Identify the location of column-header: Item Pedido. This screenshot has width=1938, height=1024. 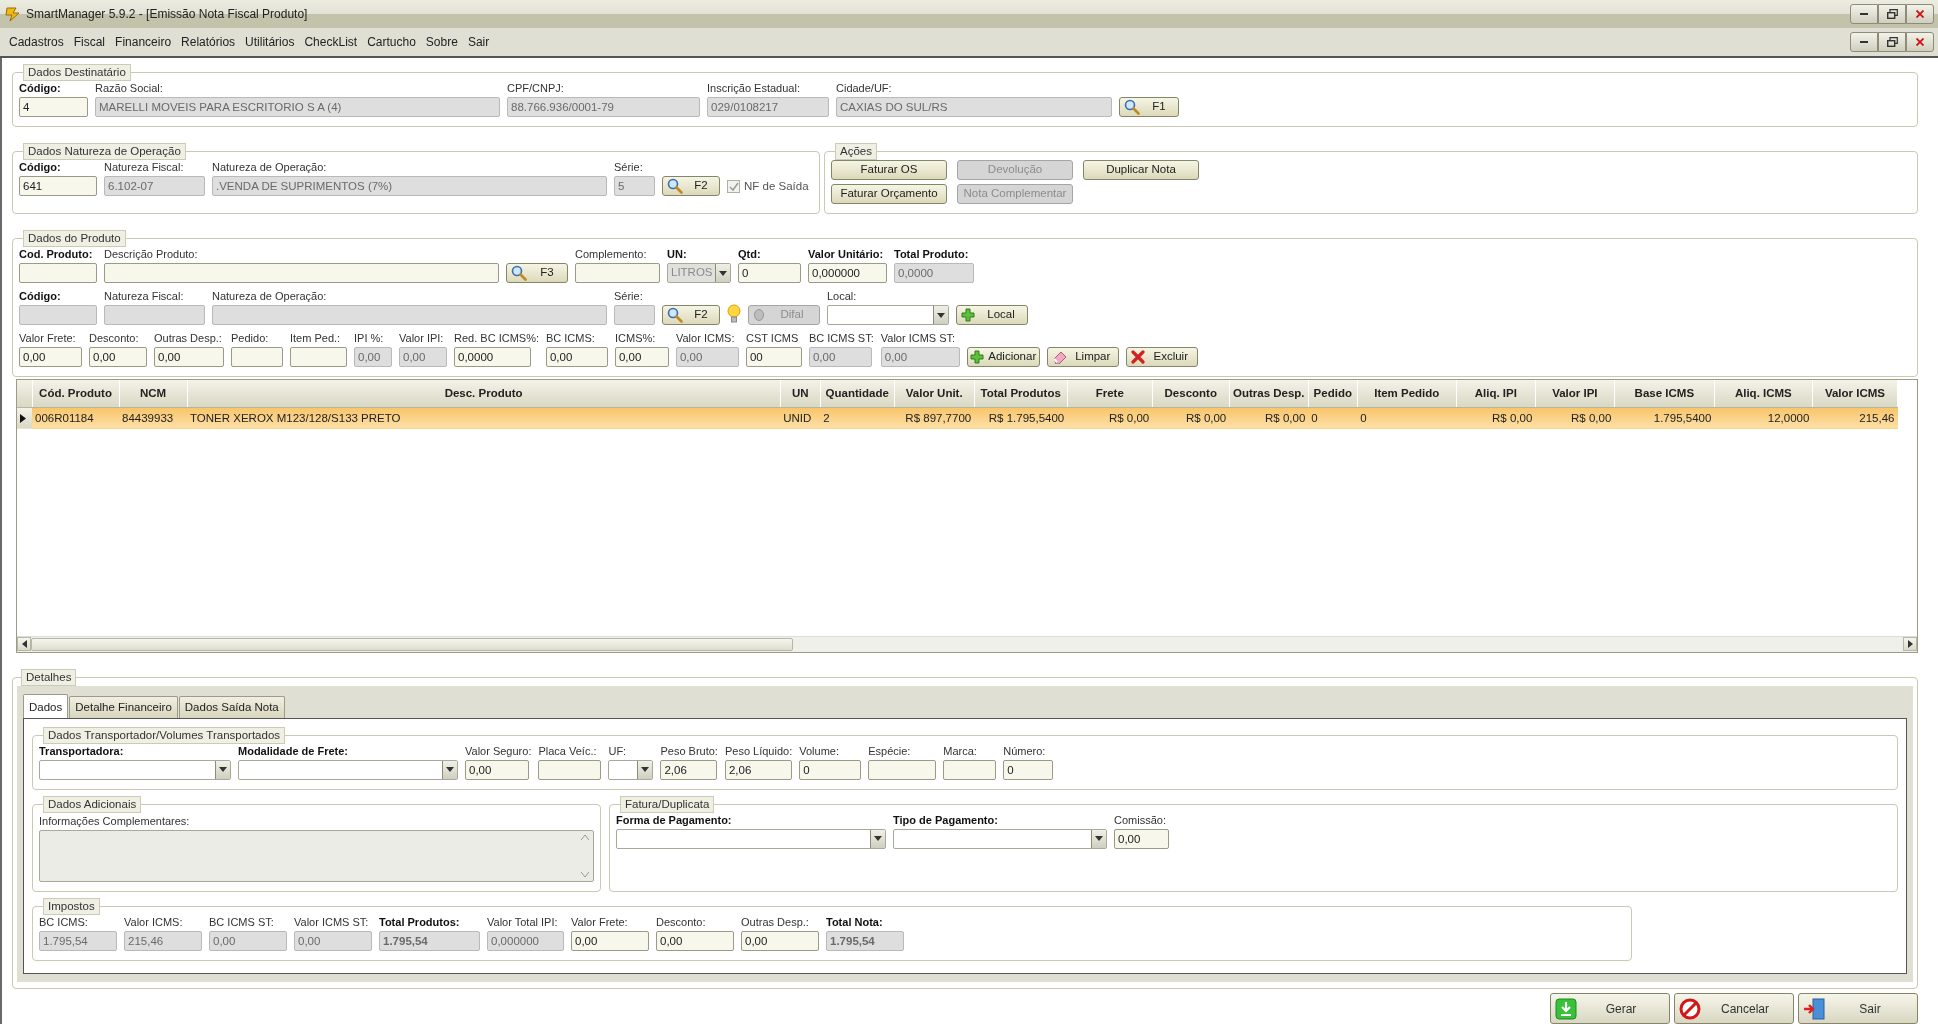
(1407, 393).